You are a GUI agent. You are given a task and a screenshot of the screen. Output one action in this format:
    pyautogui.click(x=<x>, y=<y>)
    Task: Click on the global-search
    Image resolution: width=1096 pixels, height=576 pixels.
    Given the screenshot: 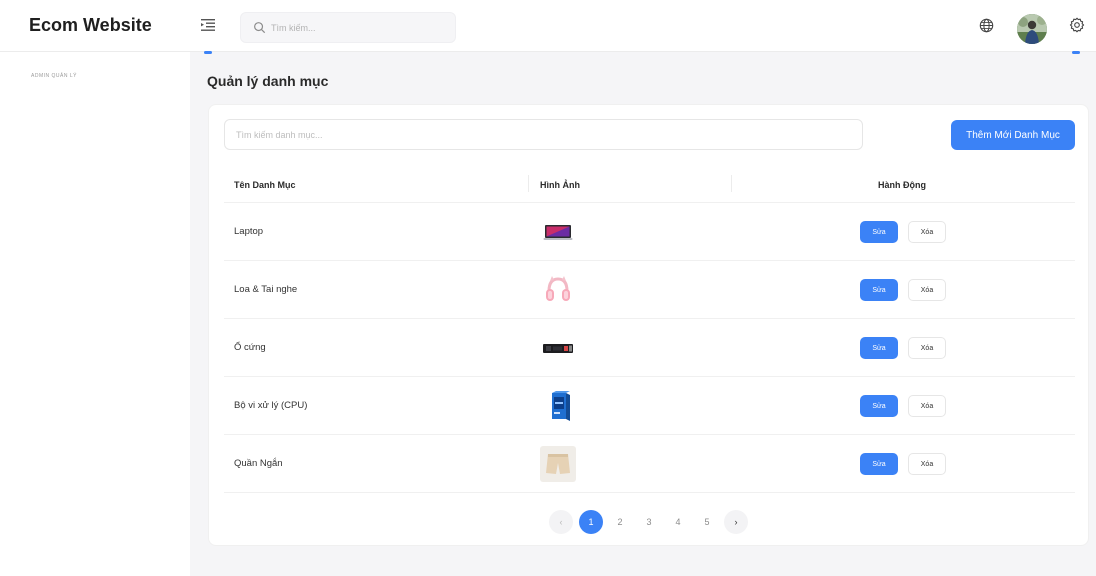 What is the action you would take?
    pyautogui.click(x=348, y=27)
    